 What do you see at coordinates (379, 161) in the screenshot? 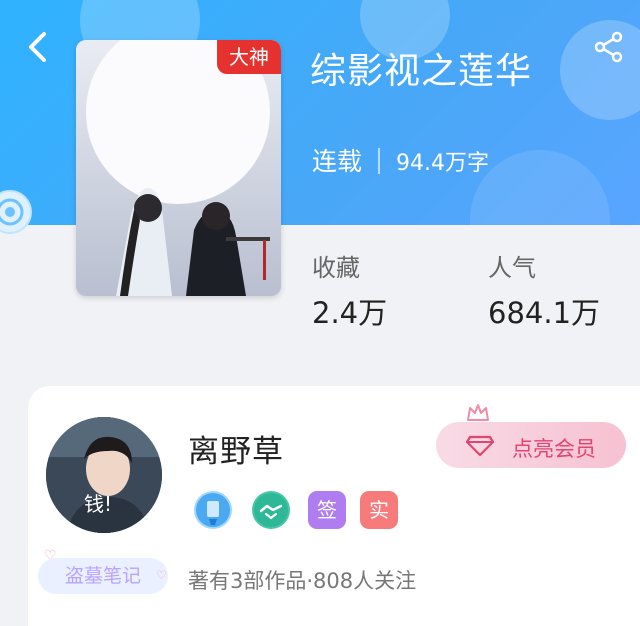
I see `divider` at bounding box center [379, 161].